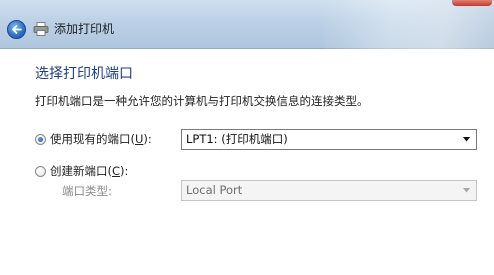 The width and height of the screenshot is (494, 275). I want to click on port-type-select: Local Port, so click(329, 190).